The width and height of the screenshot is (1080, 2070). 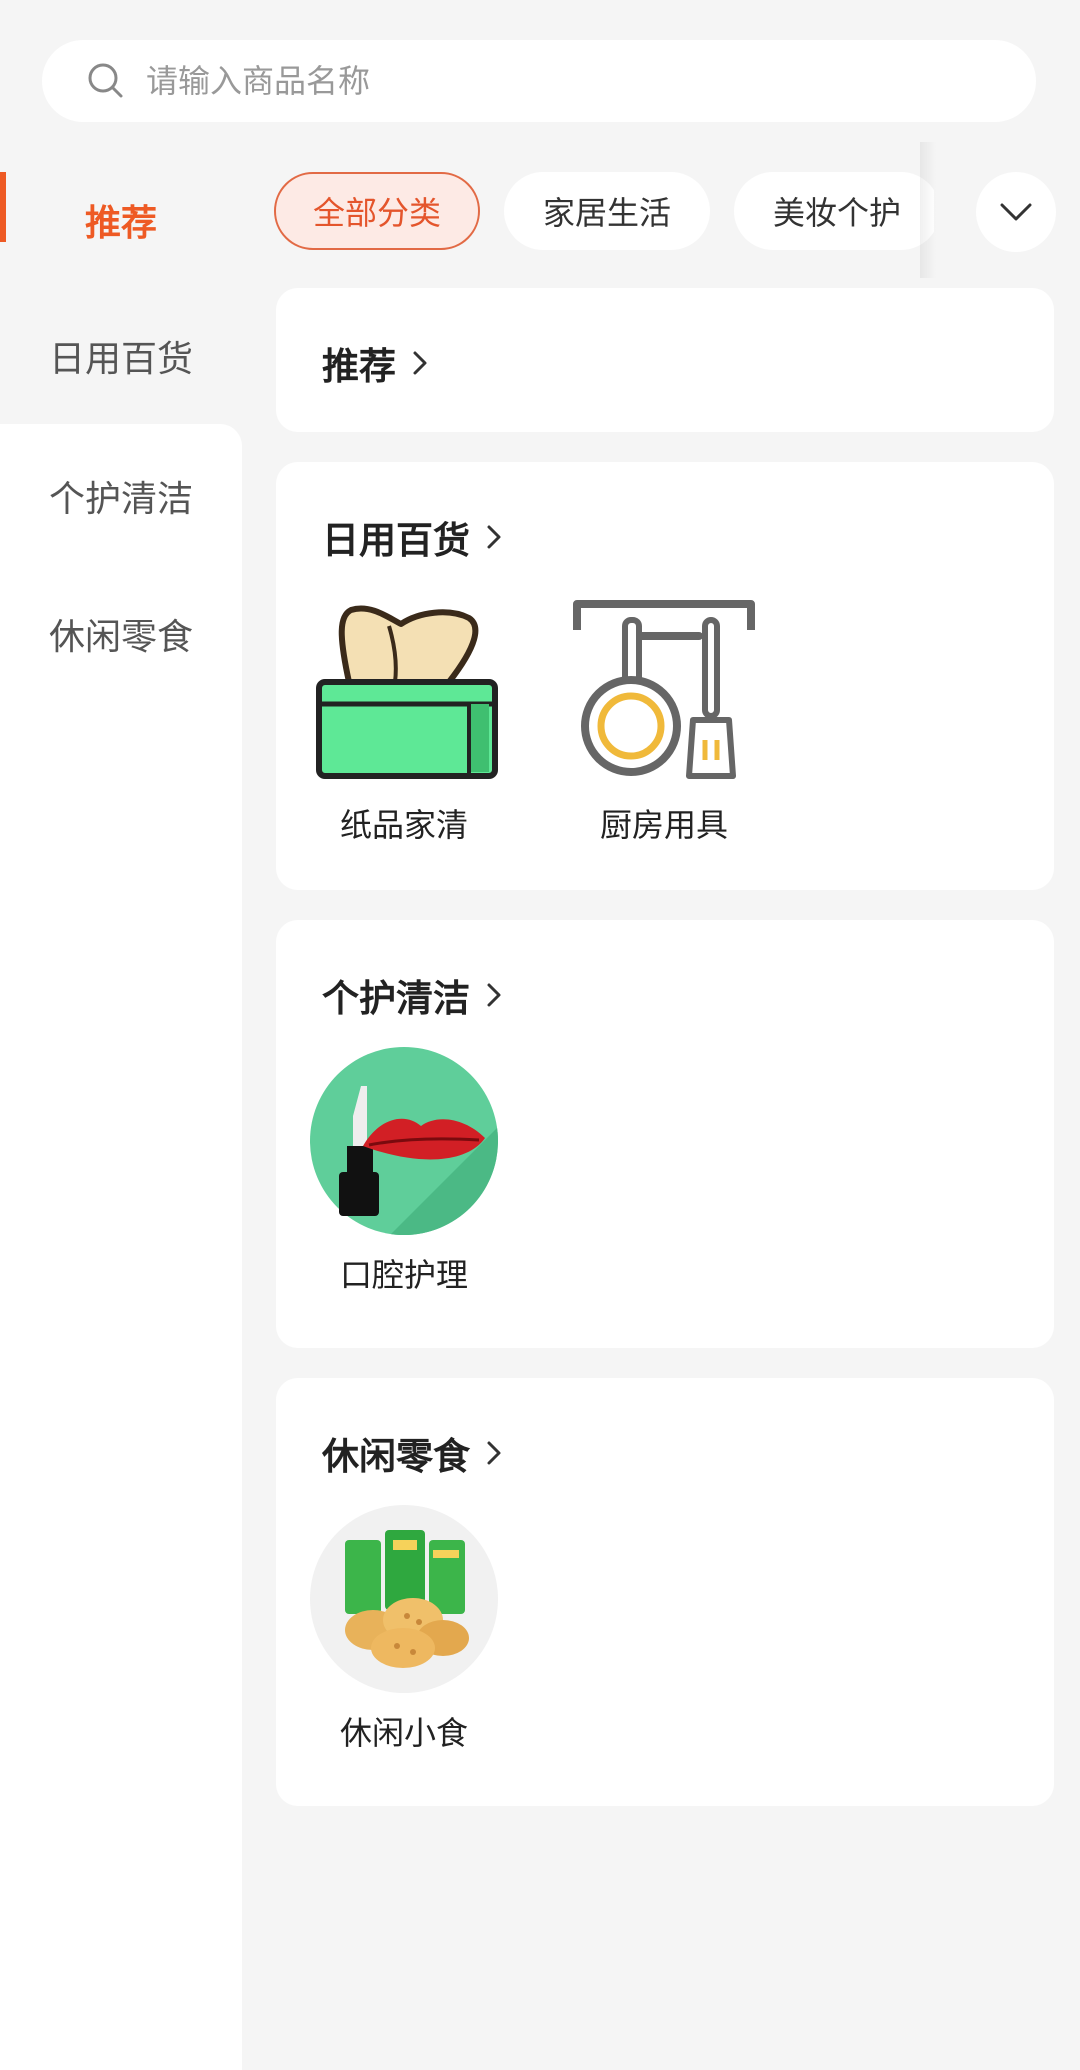 I want to click on category-chip-bar: 全部分类 家居生活 美妆个护, so click(x=604, y=212).